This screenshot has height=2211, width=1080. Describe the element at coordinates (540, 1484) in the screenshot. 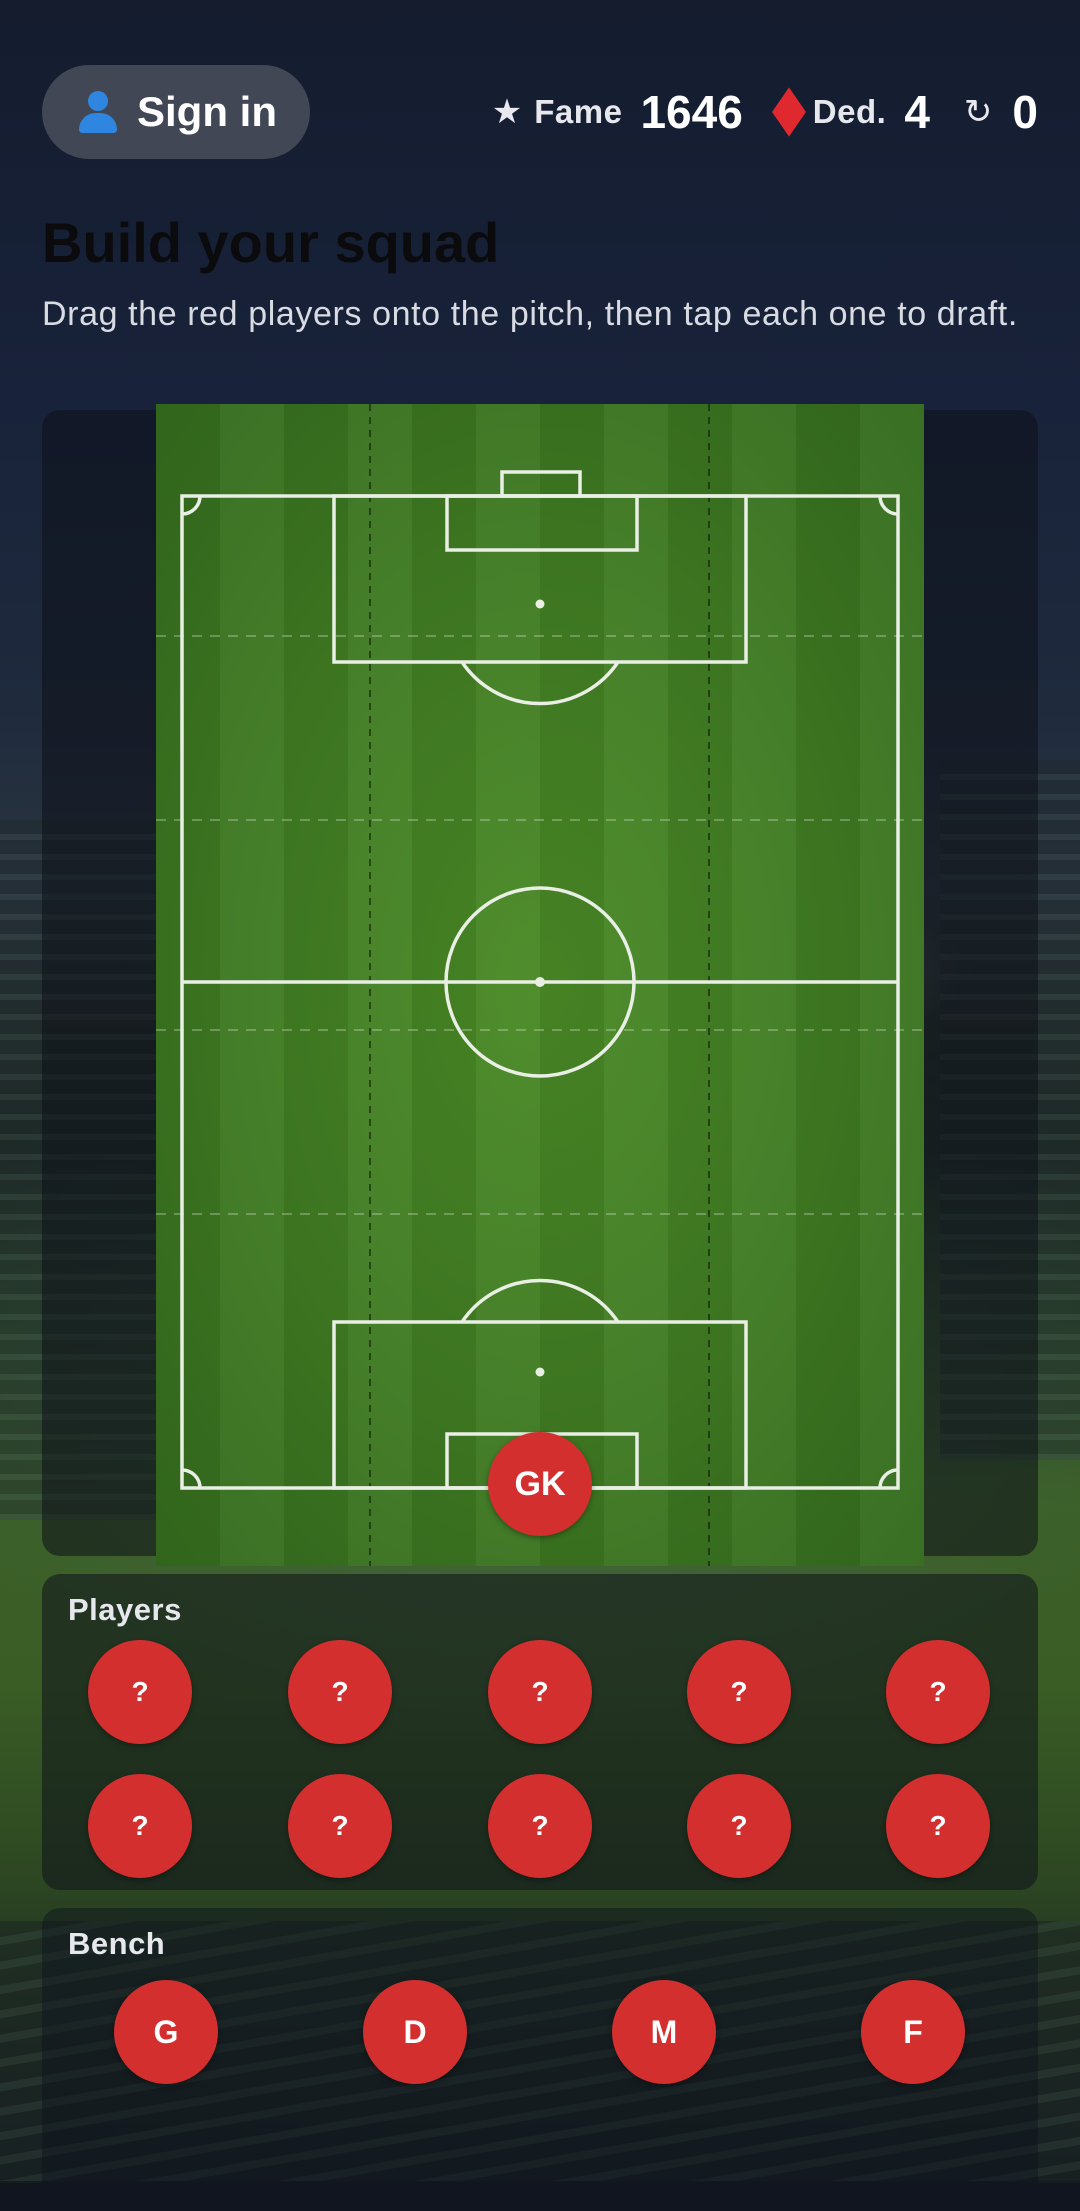

I see `goalkeeper-token: GK` at that location.